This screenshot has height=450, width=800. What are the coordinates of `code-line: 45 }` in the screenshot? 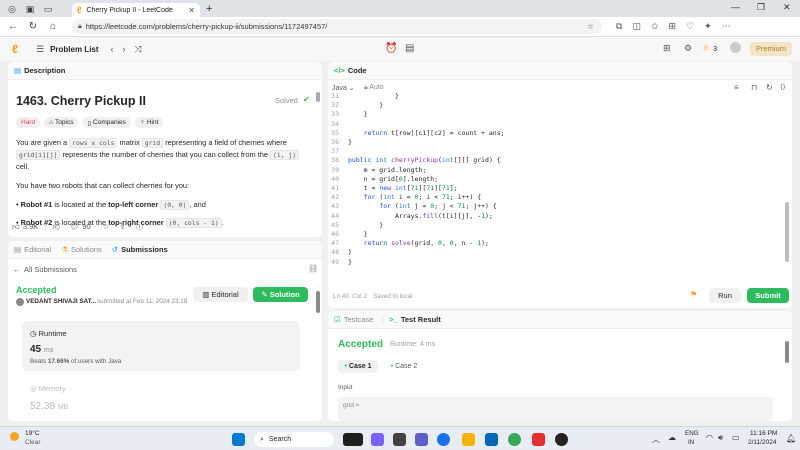 It's located at (355, 225).